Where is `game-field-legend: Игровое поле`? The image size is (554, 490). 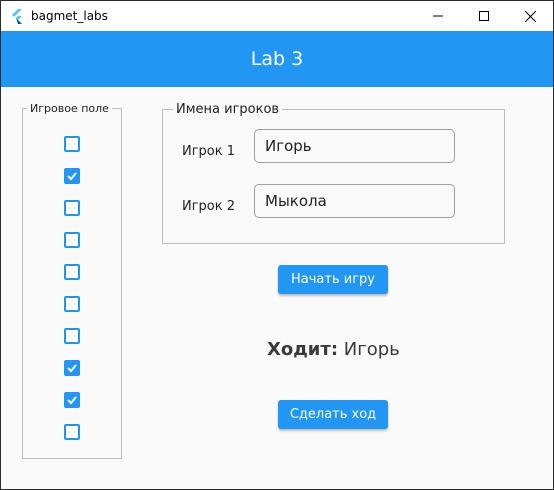 game-field-legend: Игровое поле is located at coordinates (69, 108).